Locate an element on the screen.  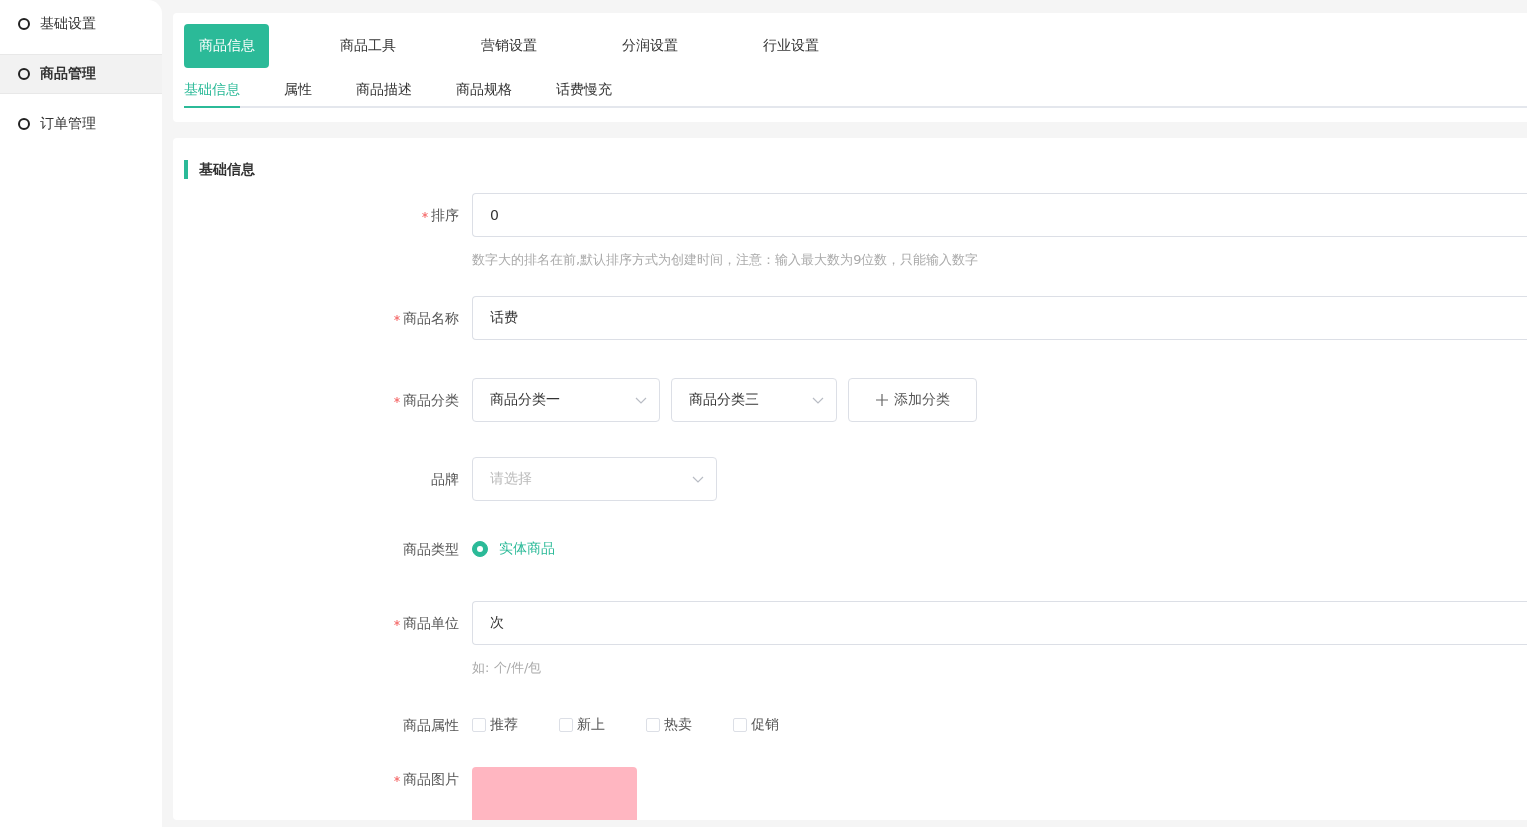
field-label: 商品属性 is located at coordinates (431, 725).